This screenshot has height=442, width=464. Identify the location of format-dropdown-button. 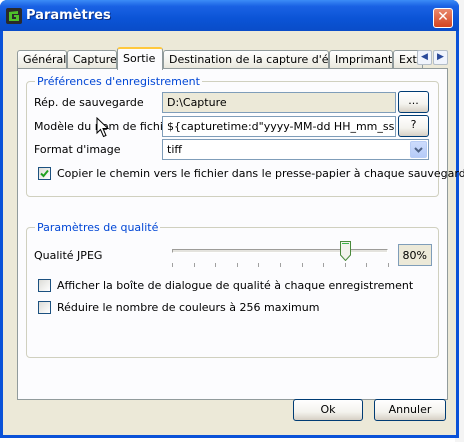
(418, 149).